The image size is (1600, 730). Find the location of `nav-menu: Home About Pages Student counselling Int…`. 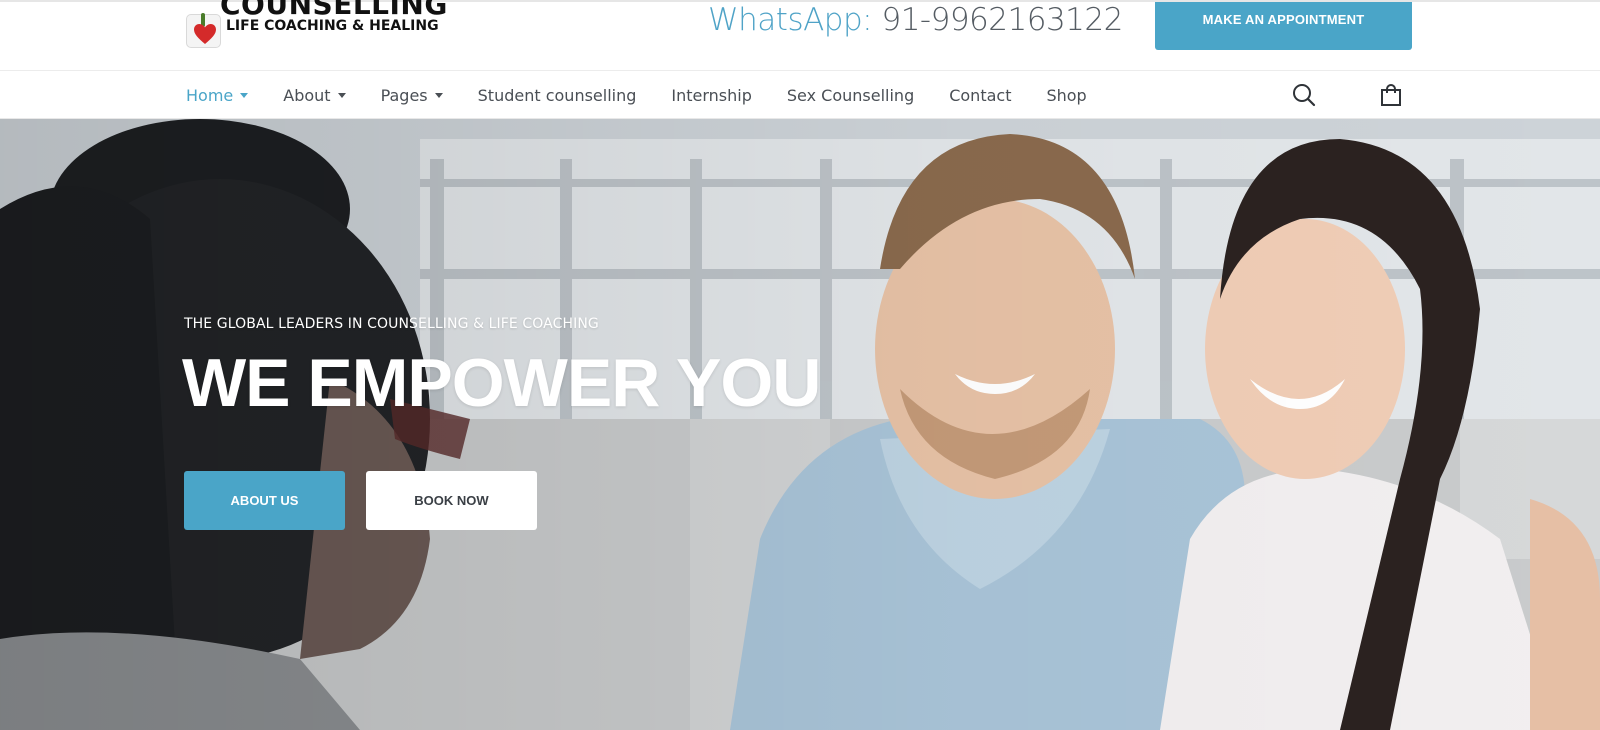

nav-menu: Home About Pages Student counselling Int… is located at coordinates (654, 95).